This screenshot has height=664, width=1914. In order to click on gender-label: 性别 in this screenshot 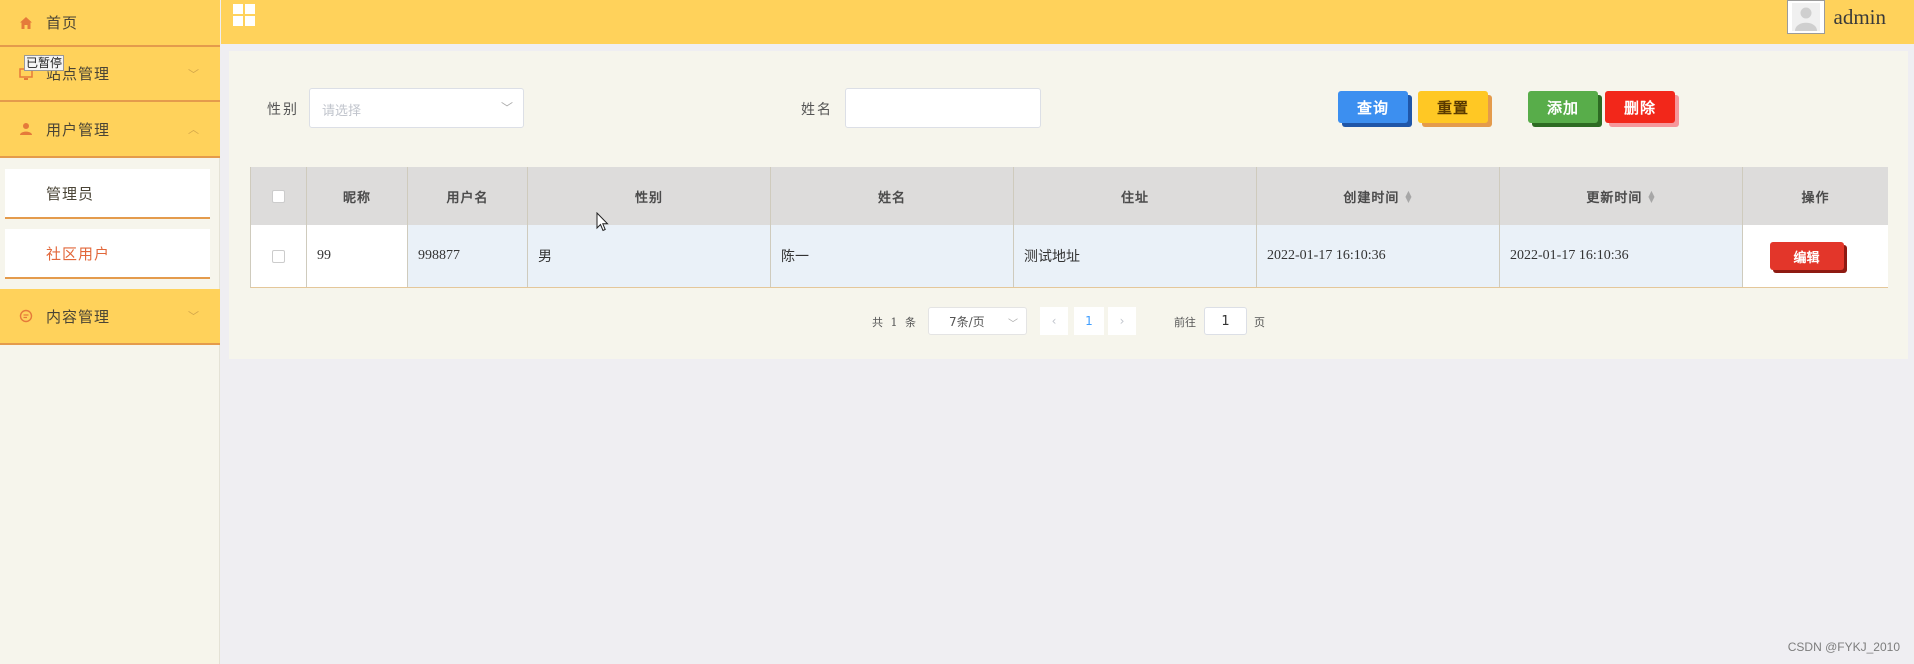, I will do `click(283, 110)`.